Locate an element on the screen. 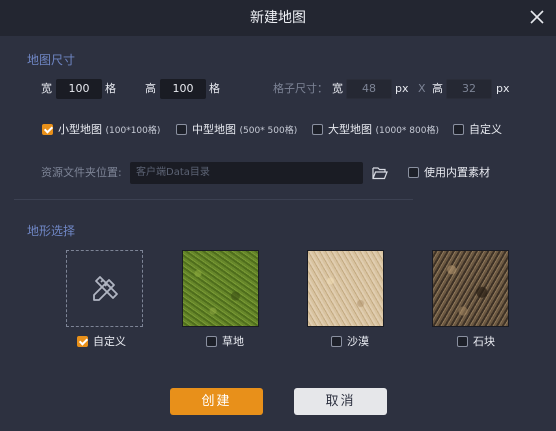 The image size is (556, 431). terrain-custom-tile is located at coordinates (104, 288).